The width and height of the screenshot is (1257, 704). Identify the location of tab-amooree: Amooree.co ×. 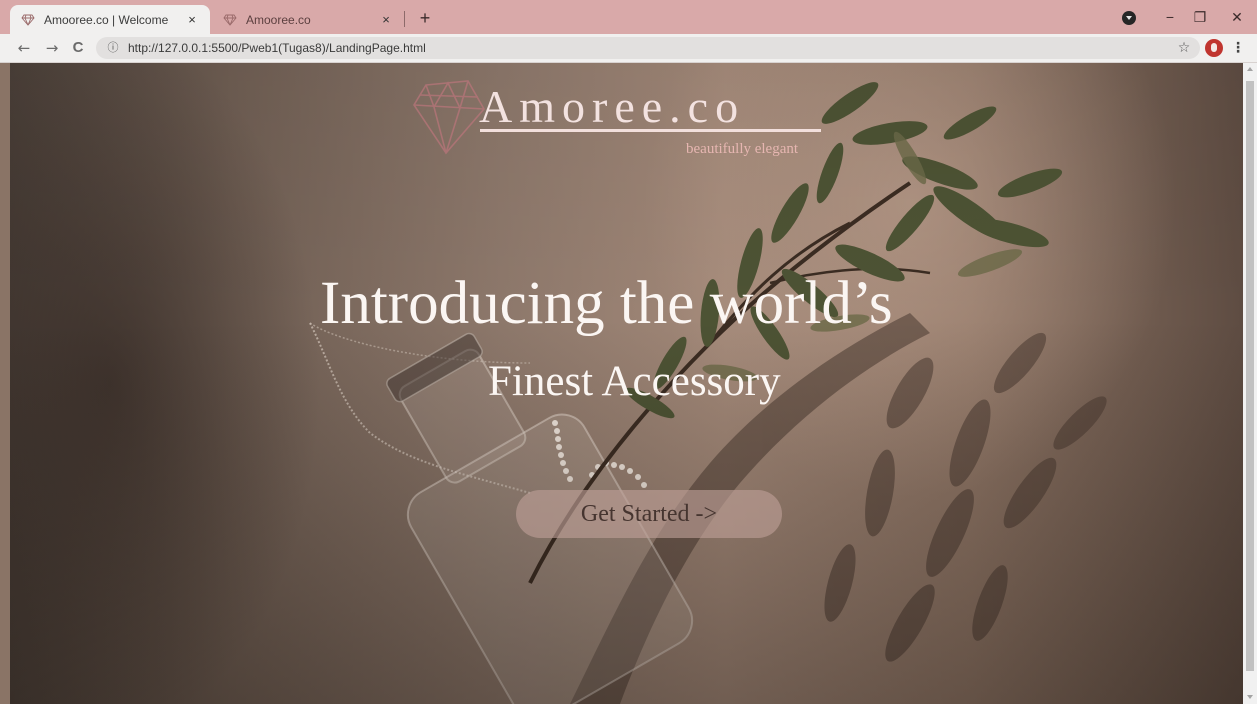
(308, 19).